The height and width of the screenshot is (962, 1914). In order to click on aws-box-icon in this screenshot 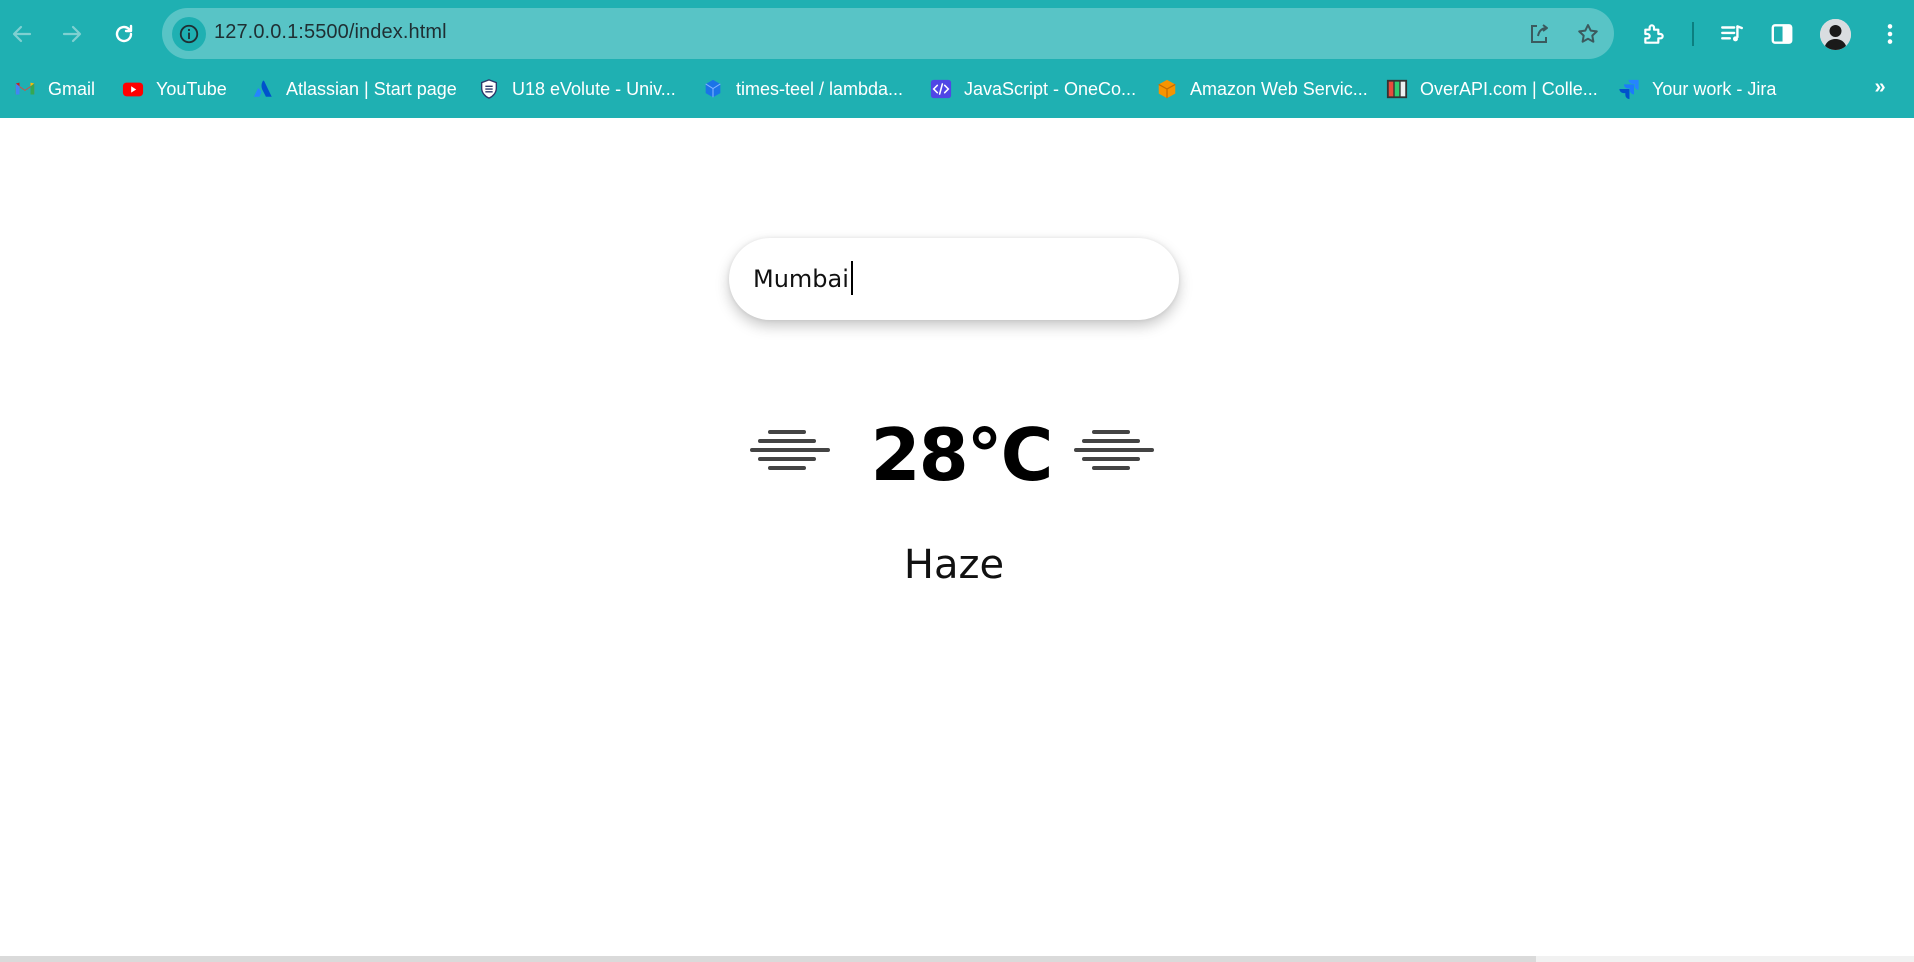, I will do `click(1167, 89)`.